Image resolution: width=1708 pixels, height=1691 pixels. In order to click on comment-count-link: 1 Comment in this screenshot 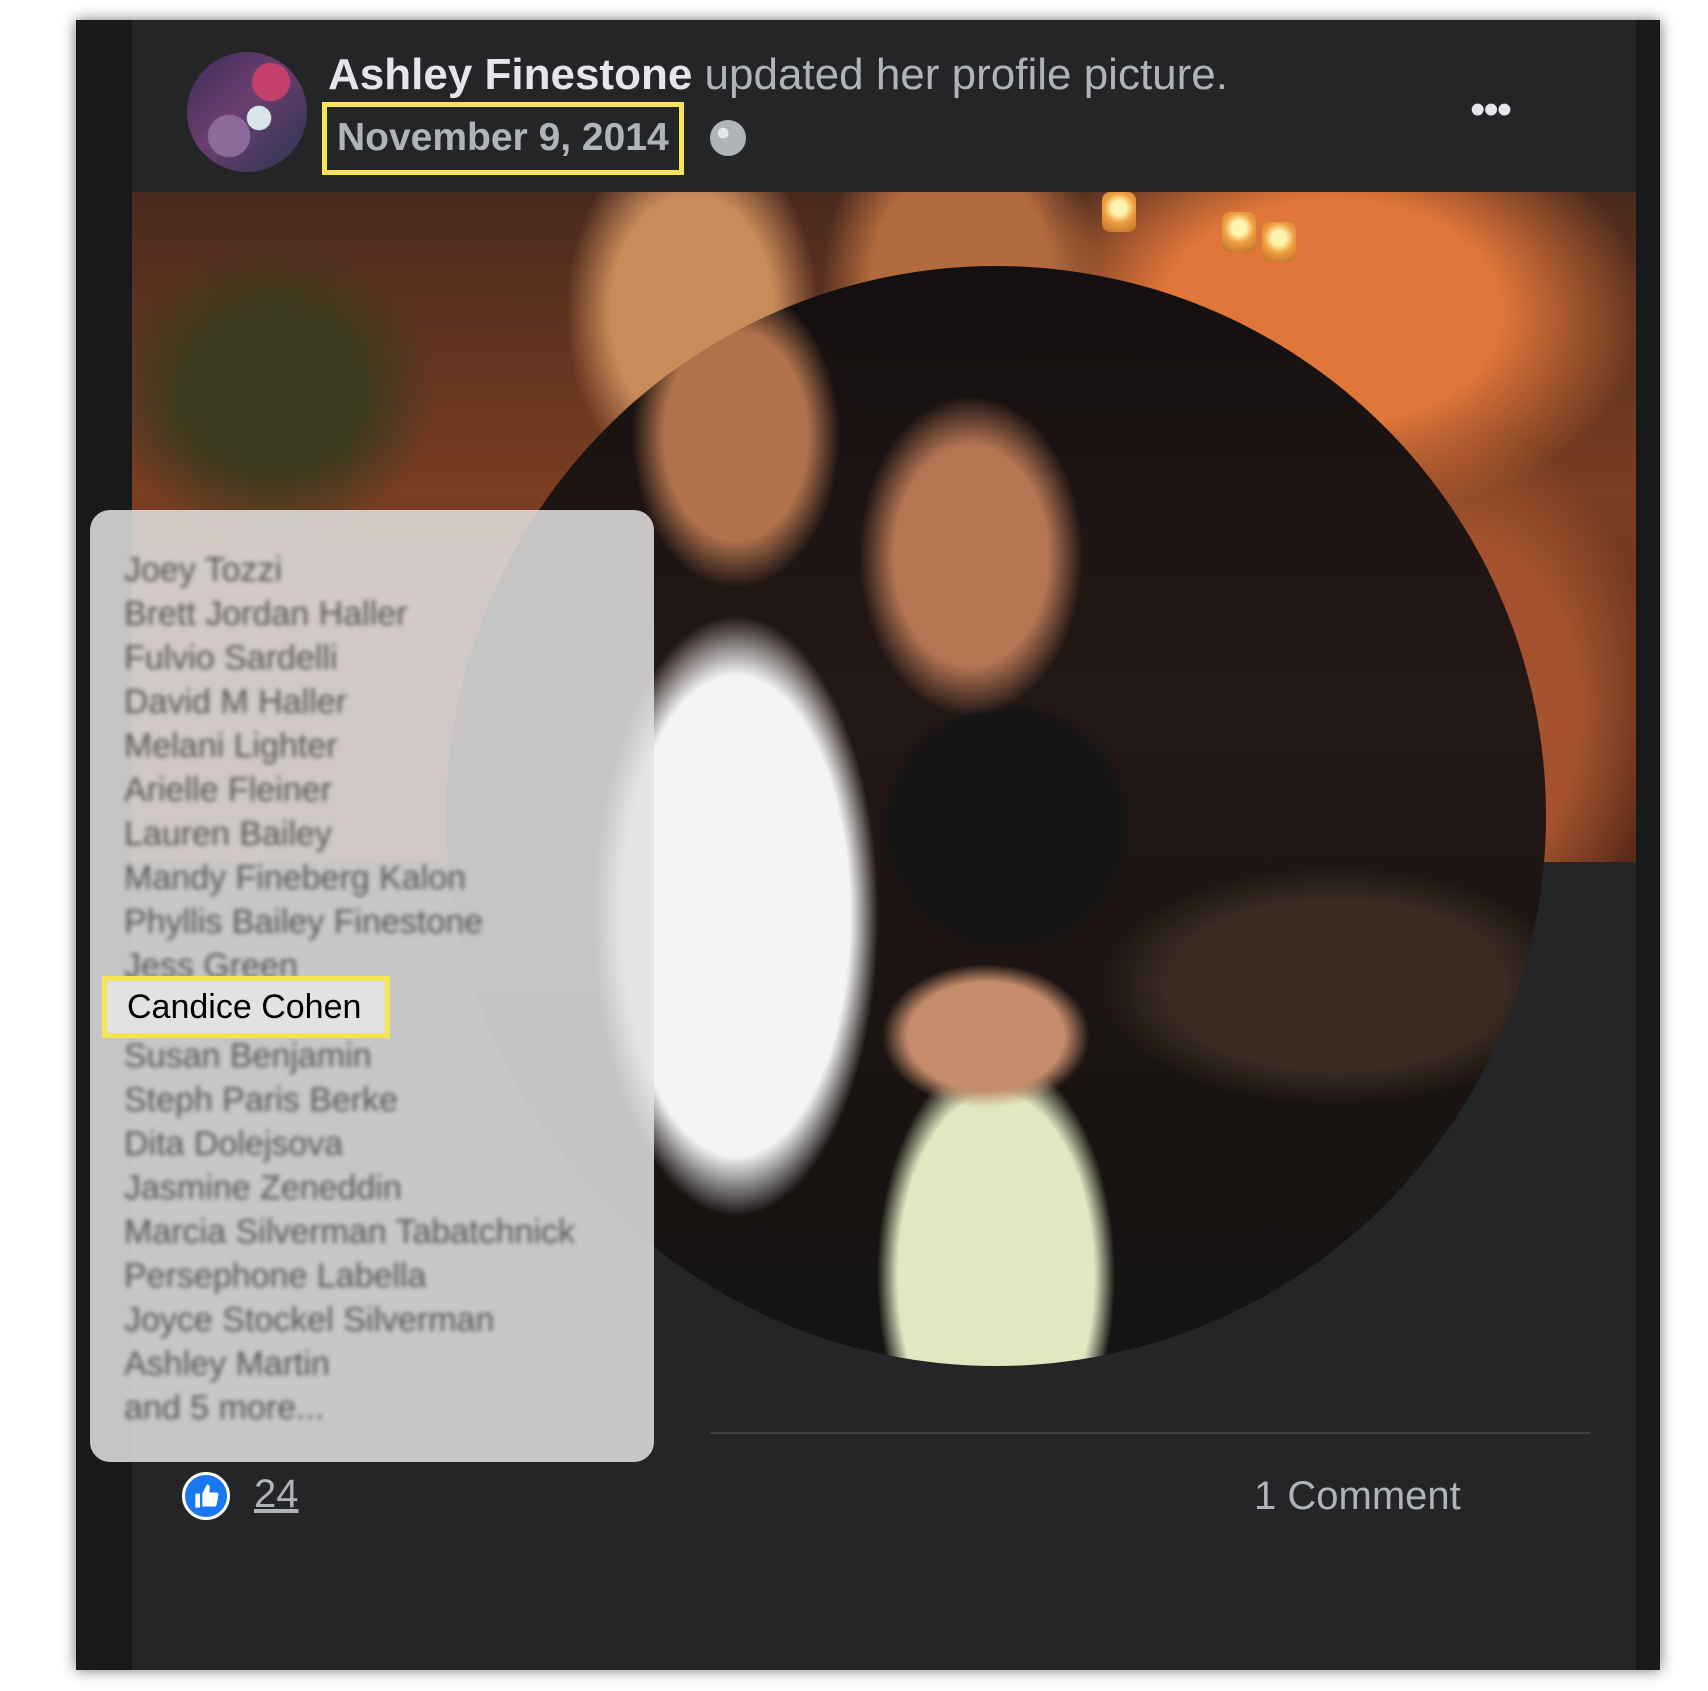, I will do `click(1357, 1496)`.